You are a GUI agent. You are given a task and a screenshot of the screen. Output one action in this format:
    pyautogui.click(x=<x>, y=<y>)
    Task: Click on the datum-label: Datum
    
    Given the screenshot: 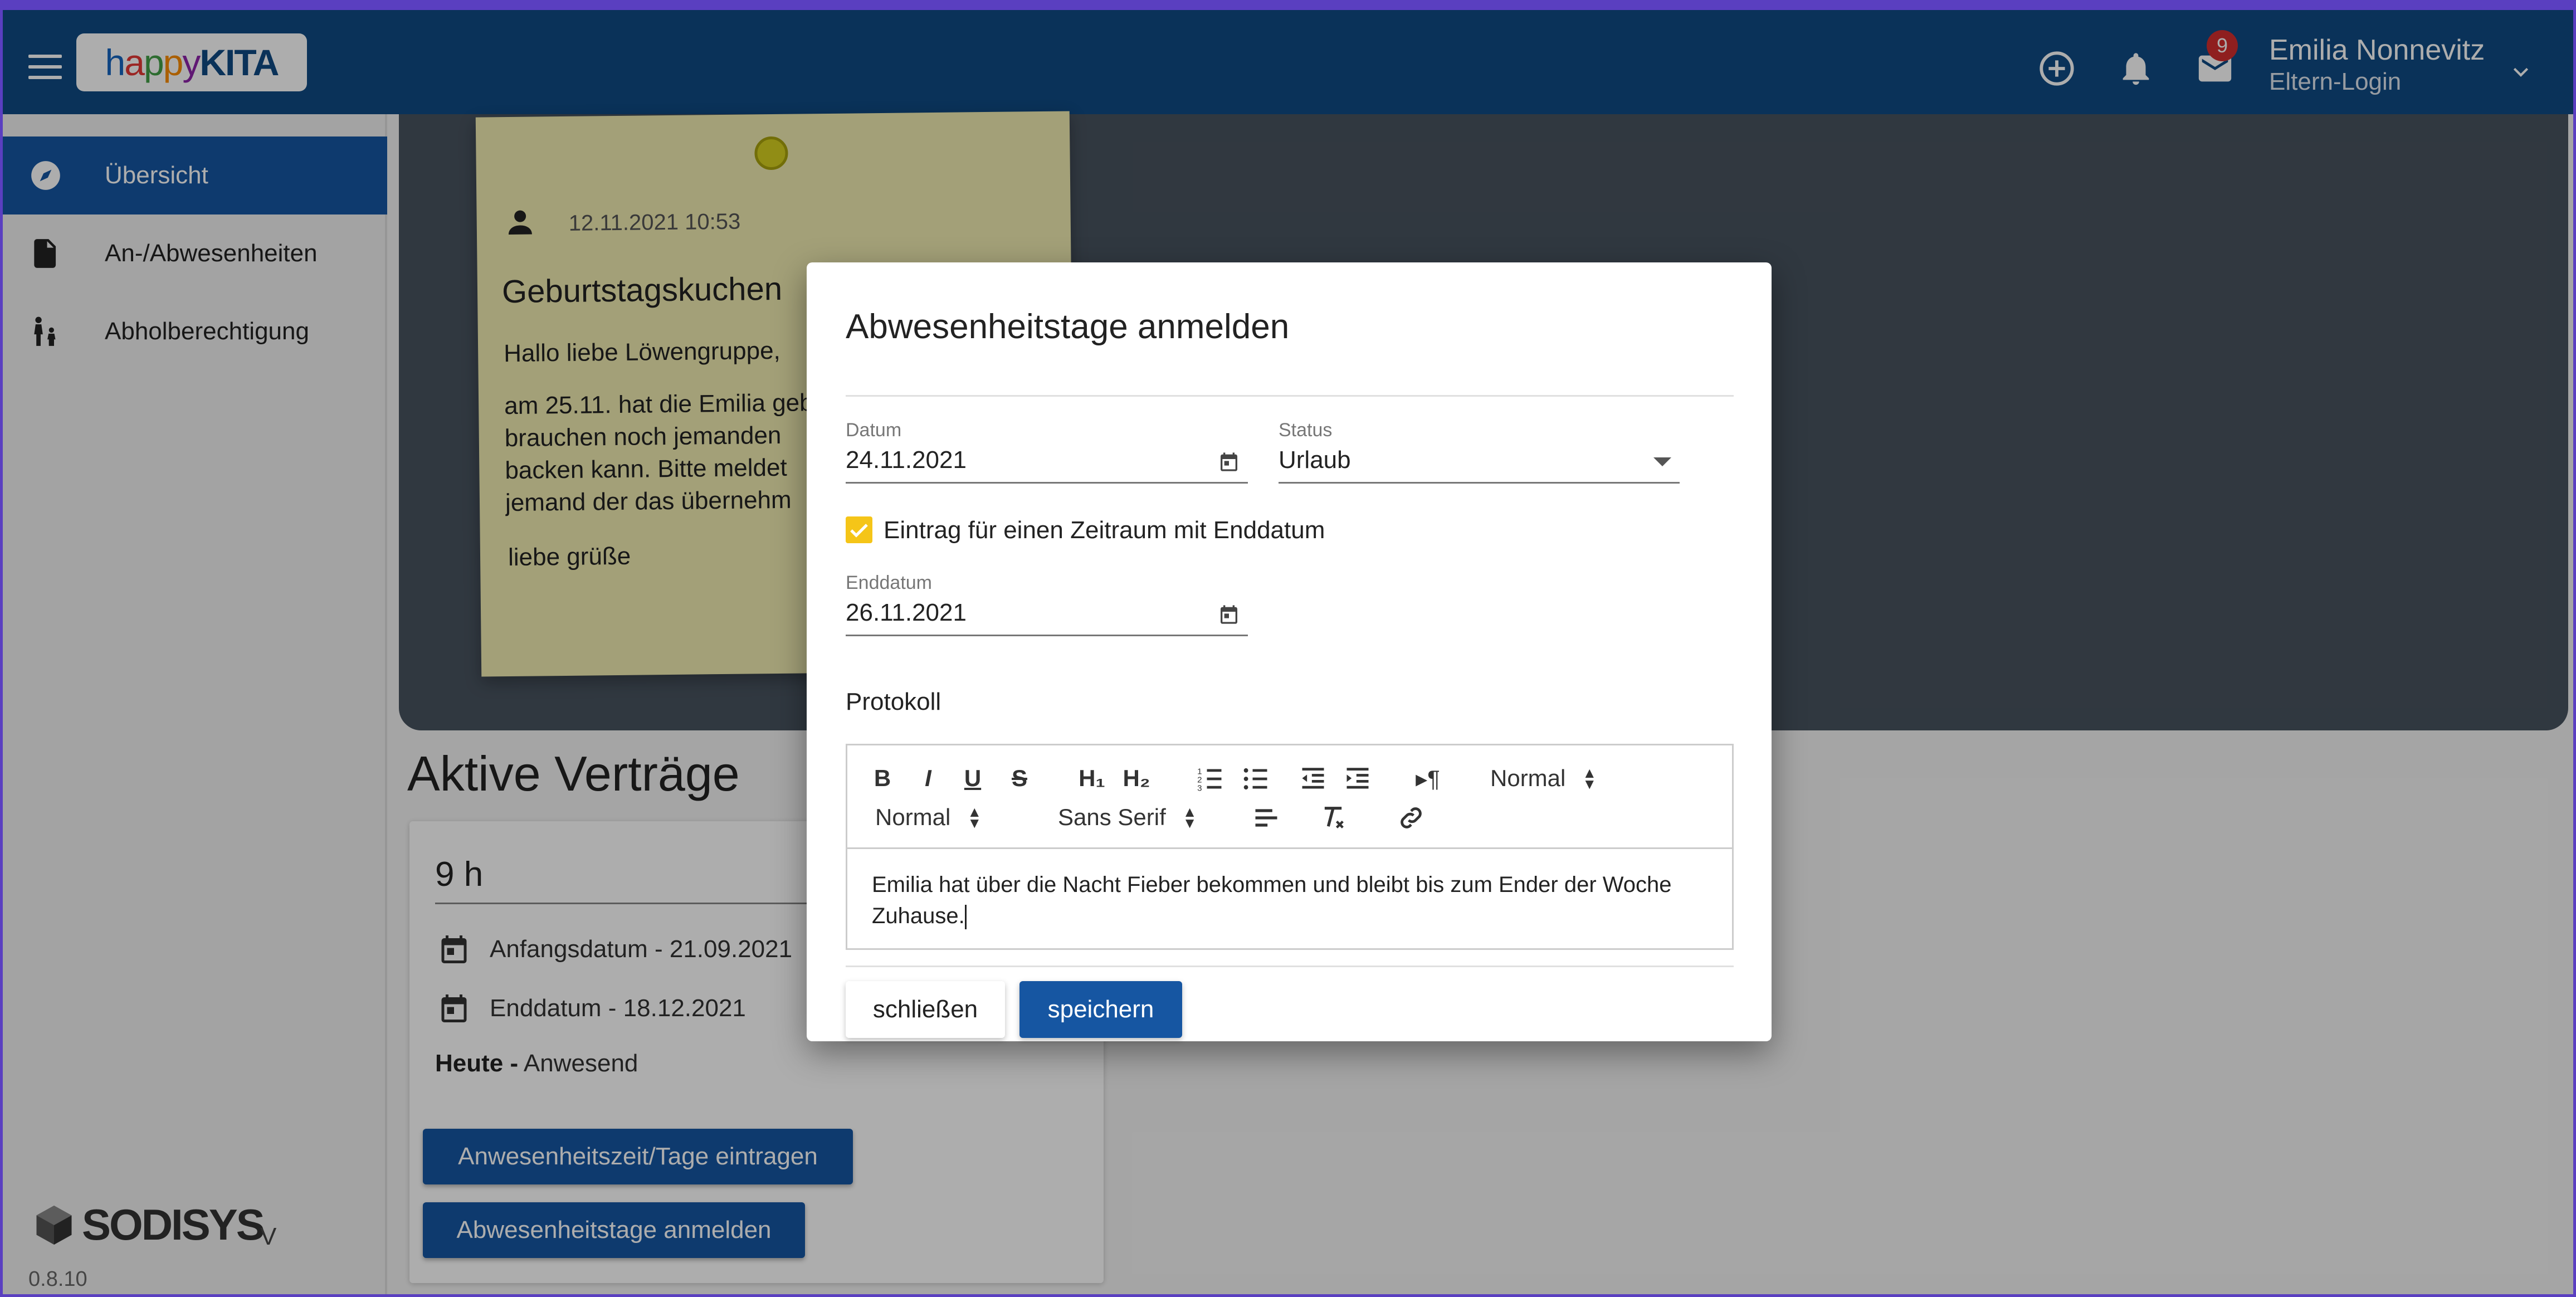 What is the action you would take?
    pyautogui.click(x=874, y=430)
    